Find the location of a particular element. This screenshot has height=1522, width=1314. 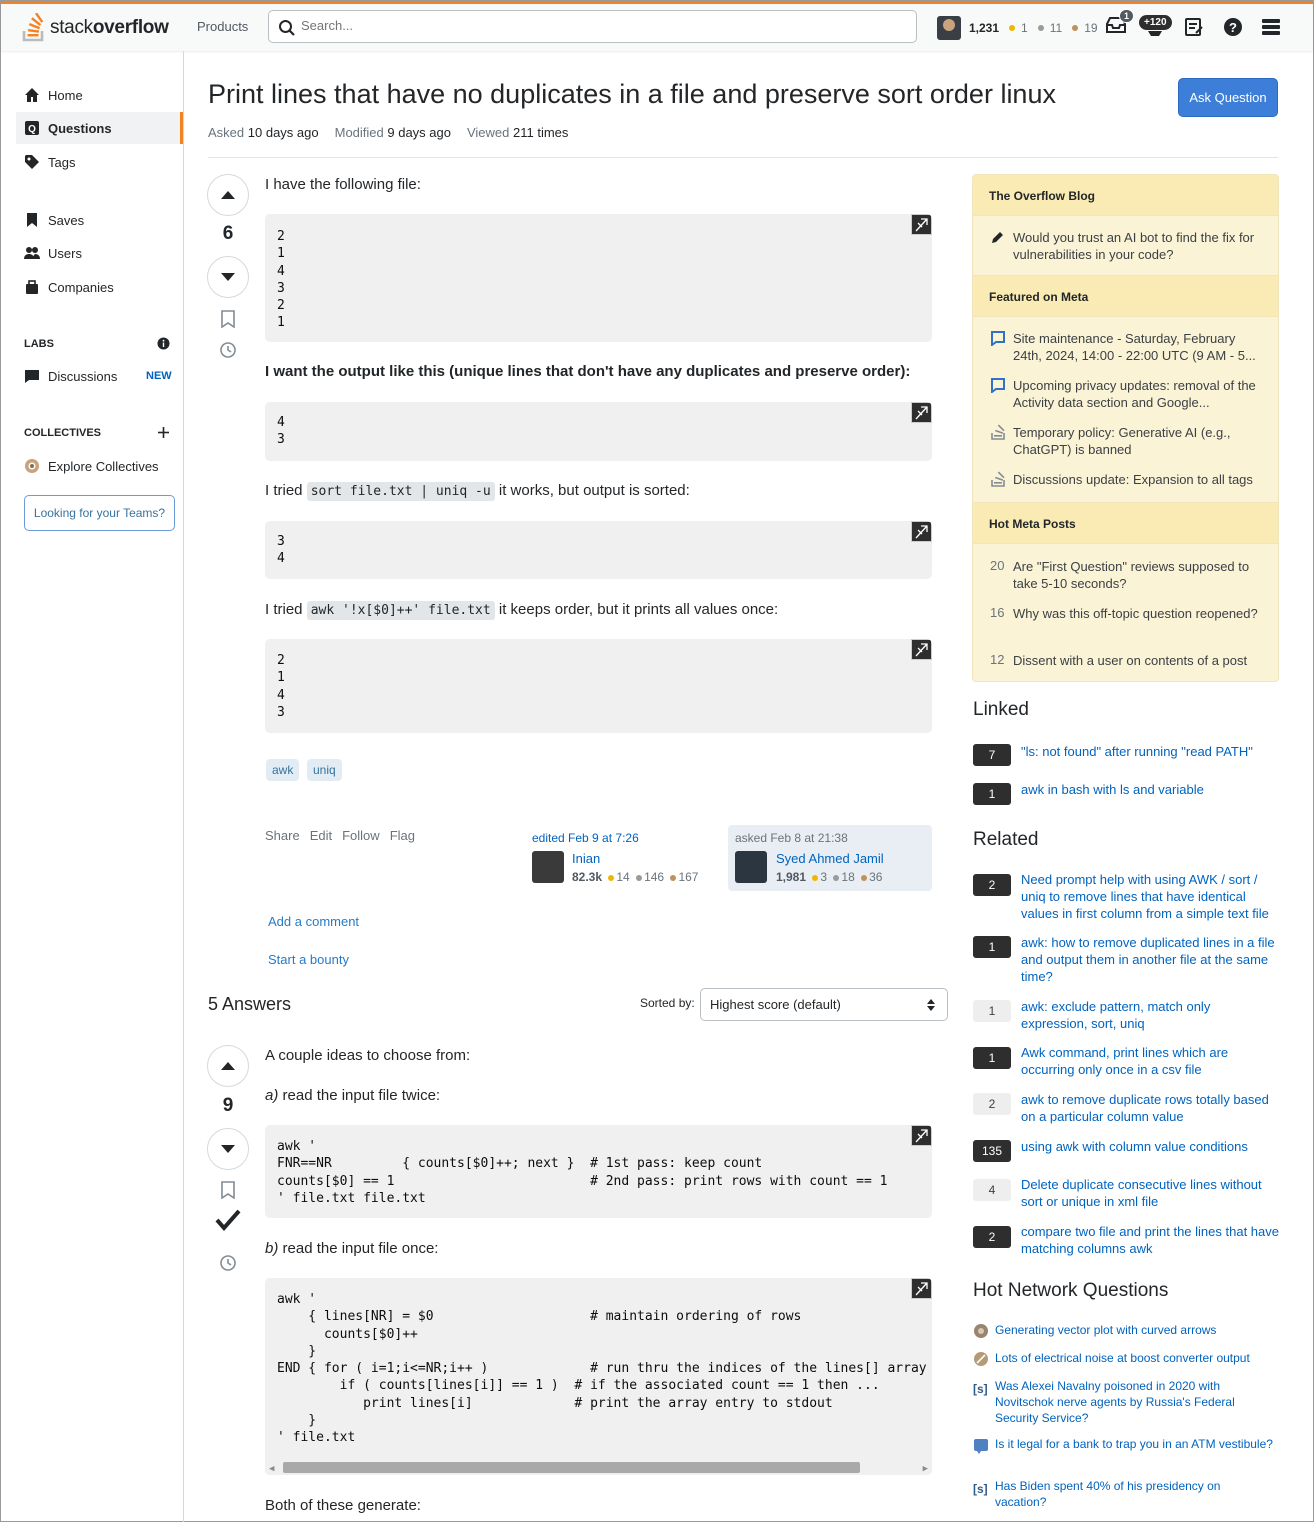

search-box is located at coordinates (592, 26).